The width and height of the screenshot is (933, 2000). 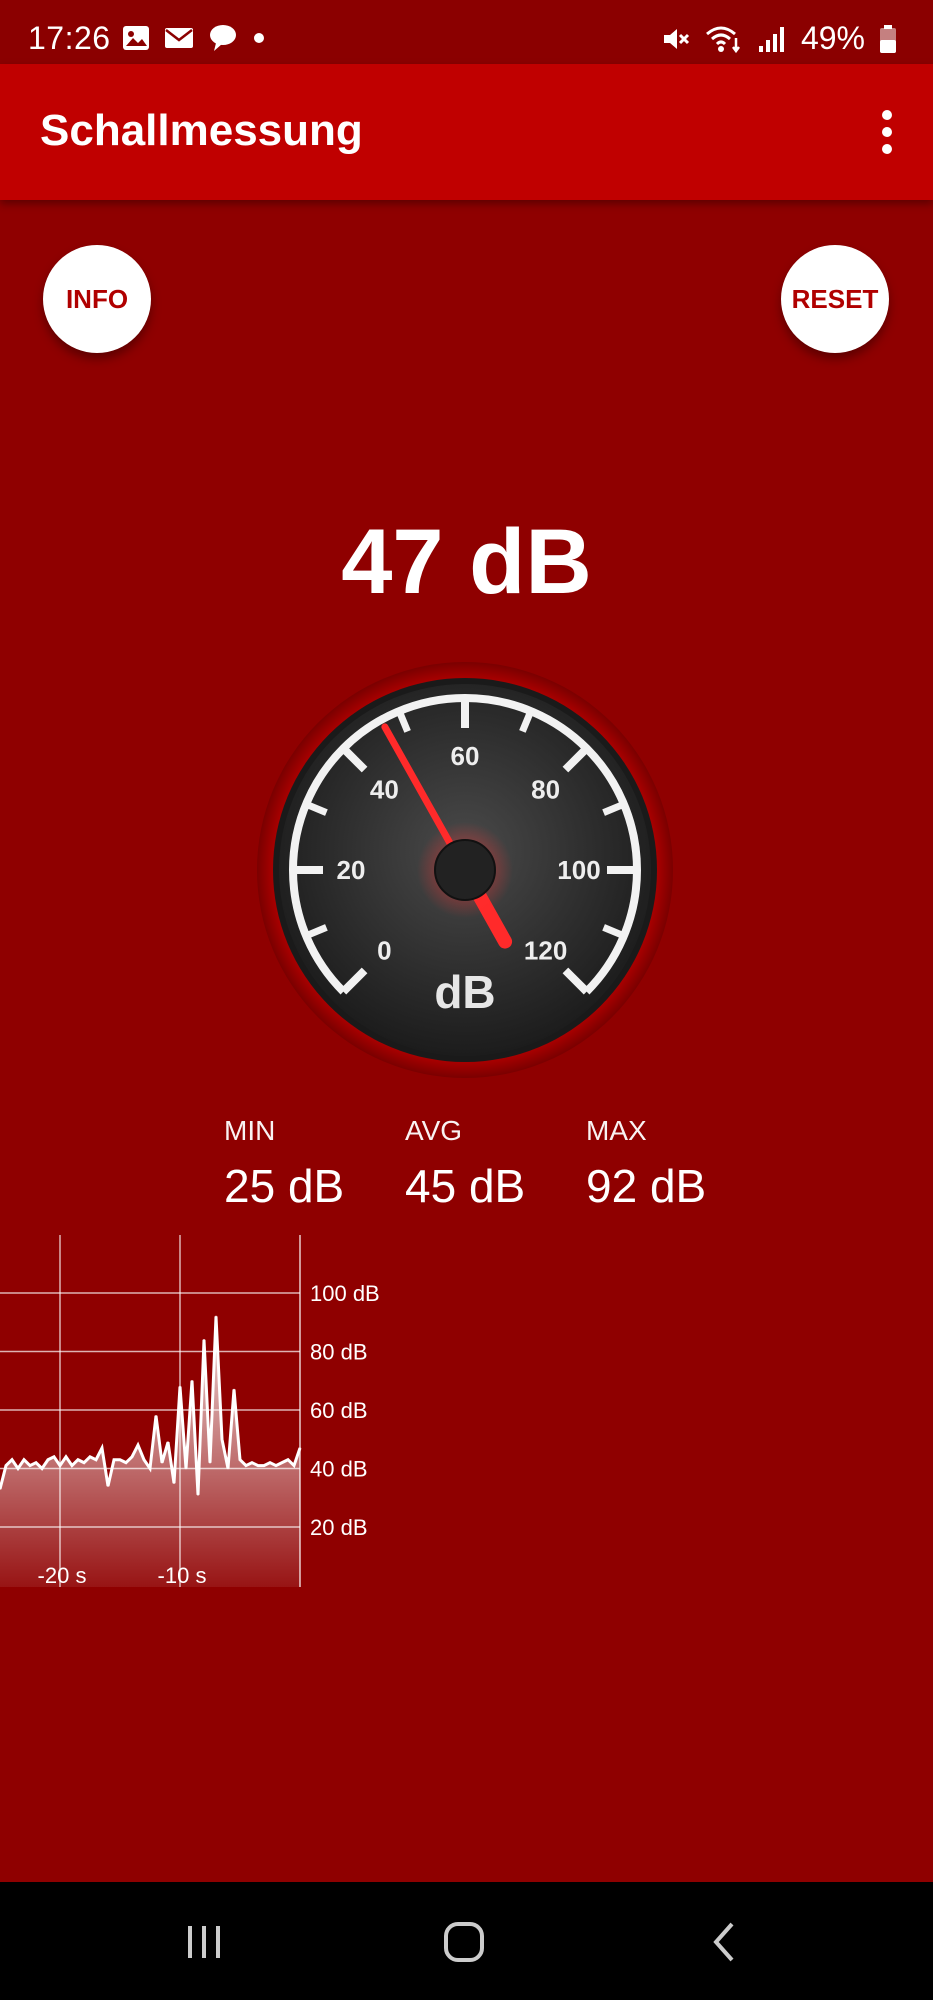 What do you see at coordinates (339, 1352) in the screenshot?
I see `chart-y-tick-label: 80 dB` at bounding box center [339, 1352].